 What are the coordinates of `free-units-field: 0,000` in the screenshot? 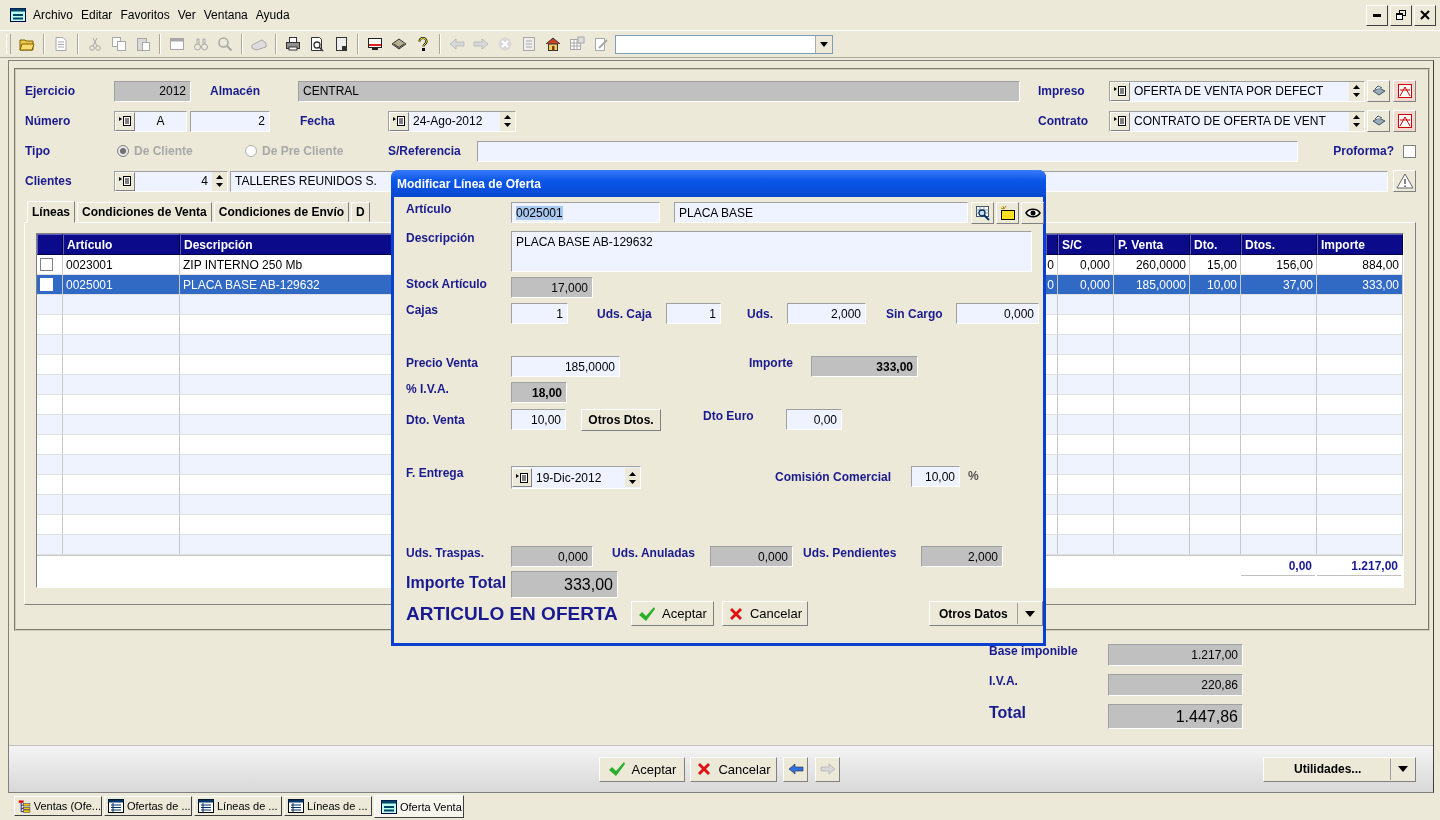 It's located at (997, 313).